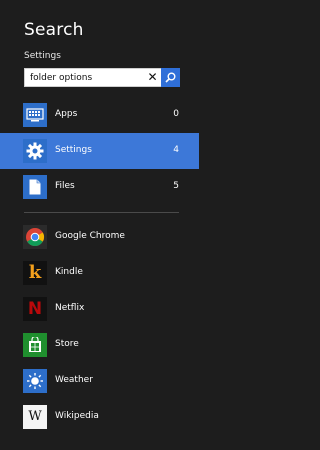 The height and width of the screenshot is (450, 320). What do you see at coordinates (67, 344) in the screenshot?
I see `app-label: Store` at bounding box center [67, 344].